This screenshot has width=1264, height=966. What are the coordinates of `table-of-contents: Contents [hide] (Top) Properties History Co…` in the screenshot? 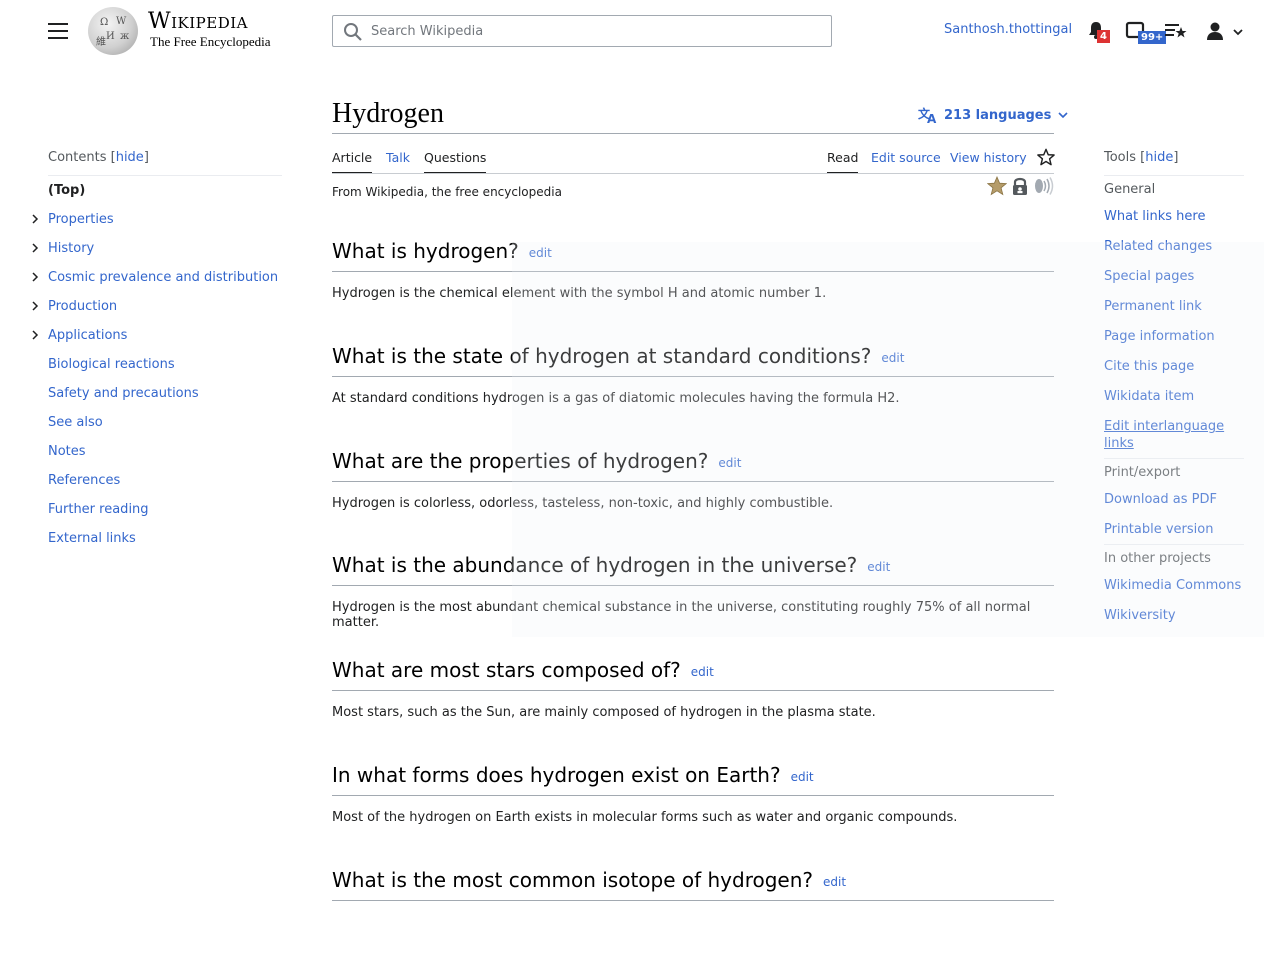 It's located at (157, 351).